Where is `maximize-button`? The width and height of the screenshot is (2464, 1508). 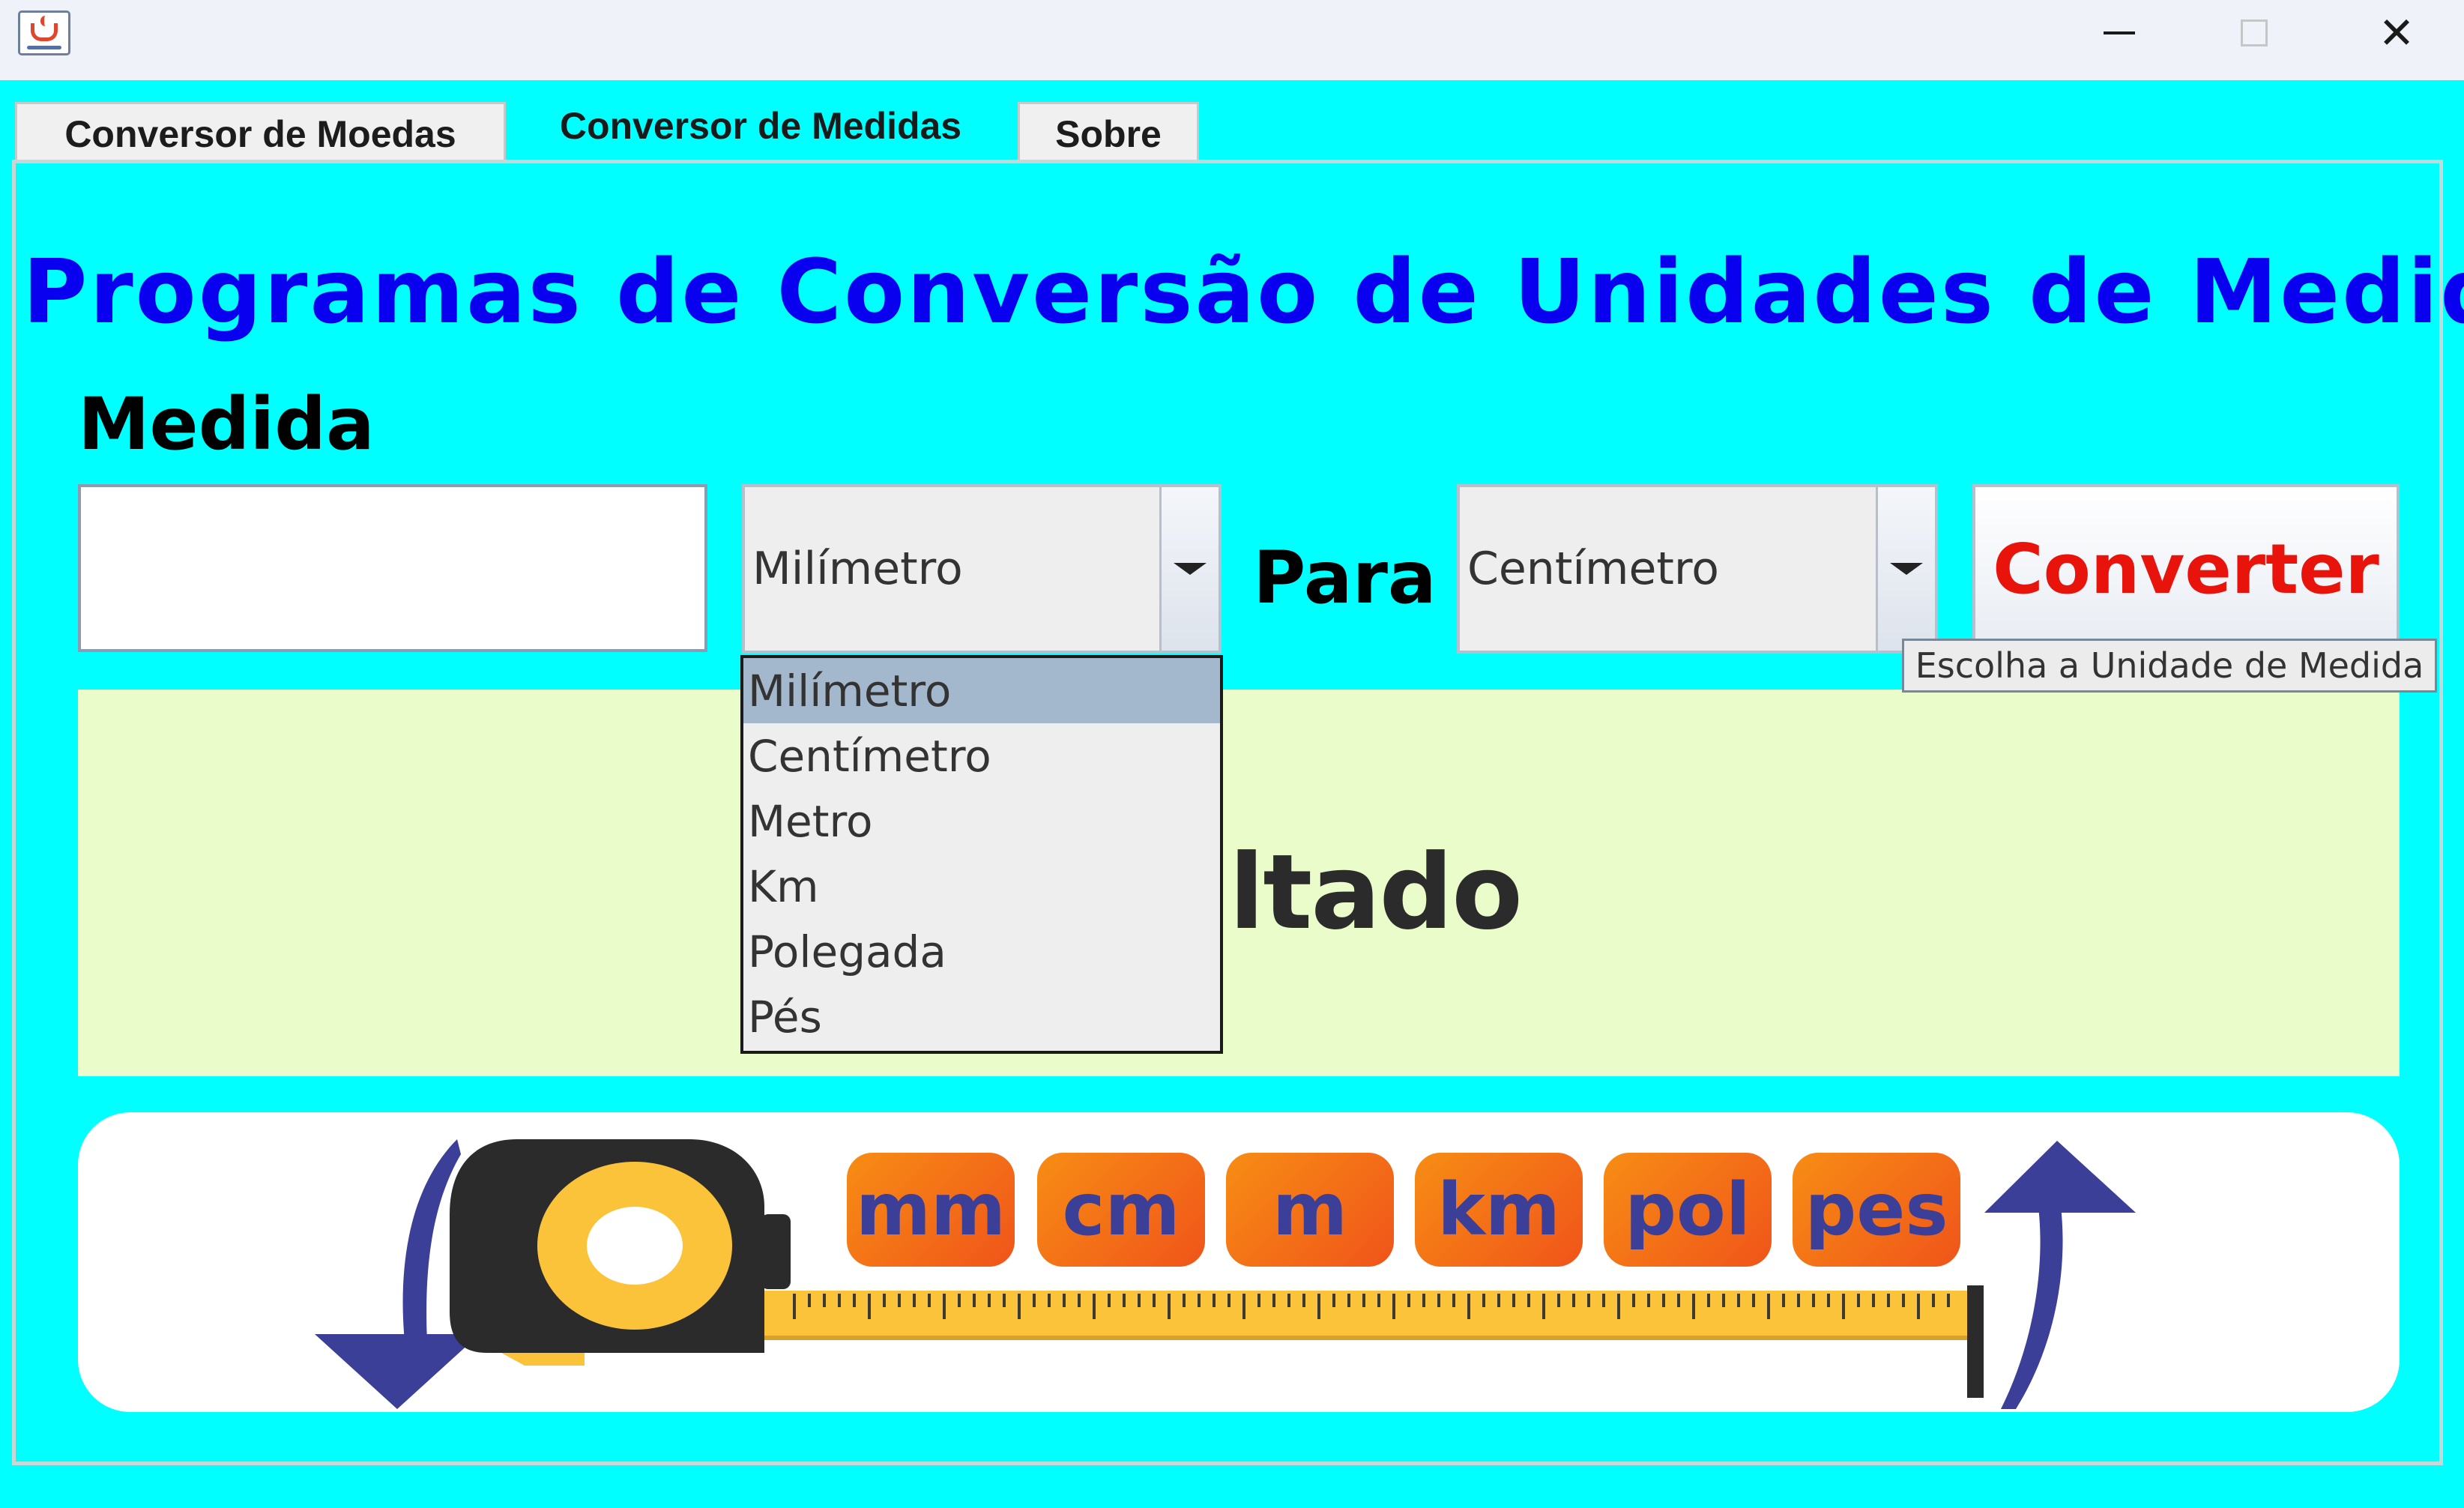
maximize-button is located at coordinates (2254, 33).